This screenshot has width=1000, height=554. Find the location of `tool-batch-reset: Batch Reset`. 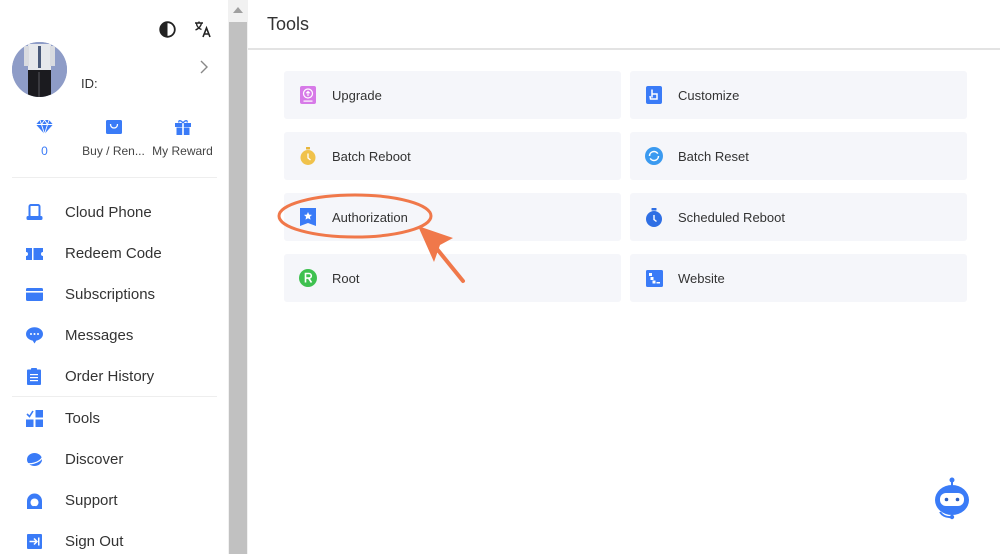

tool-batch-reset: Batch Reset is located at coordinates (798, 156).